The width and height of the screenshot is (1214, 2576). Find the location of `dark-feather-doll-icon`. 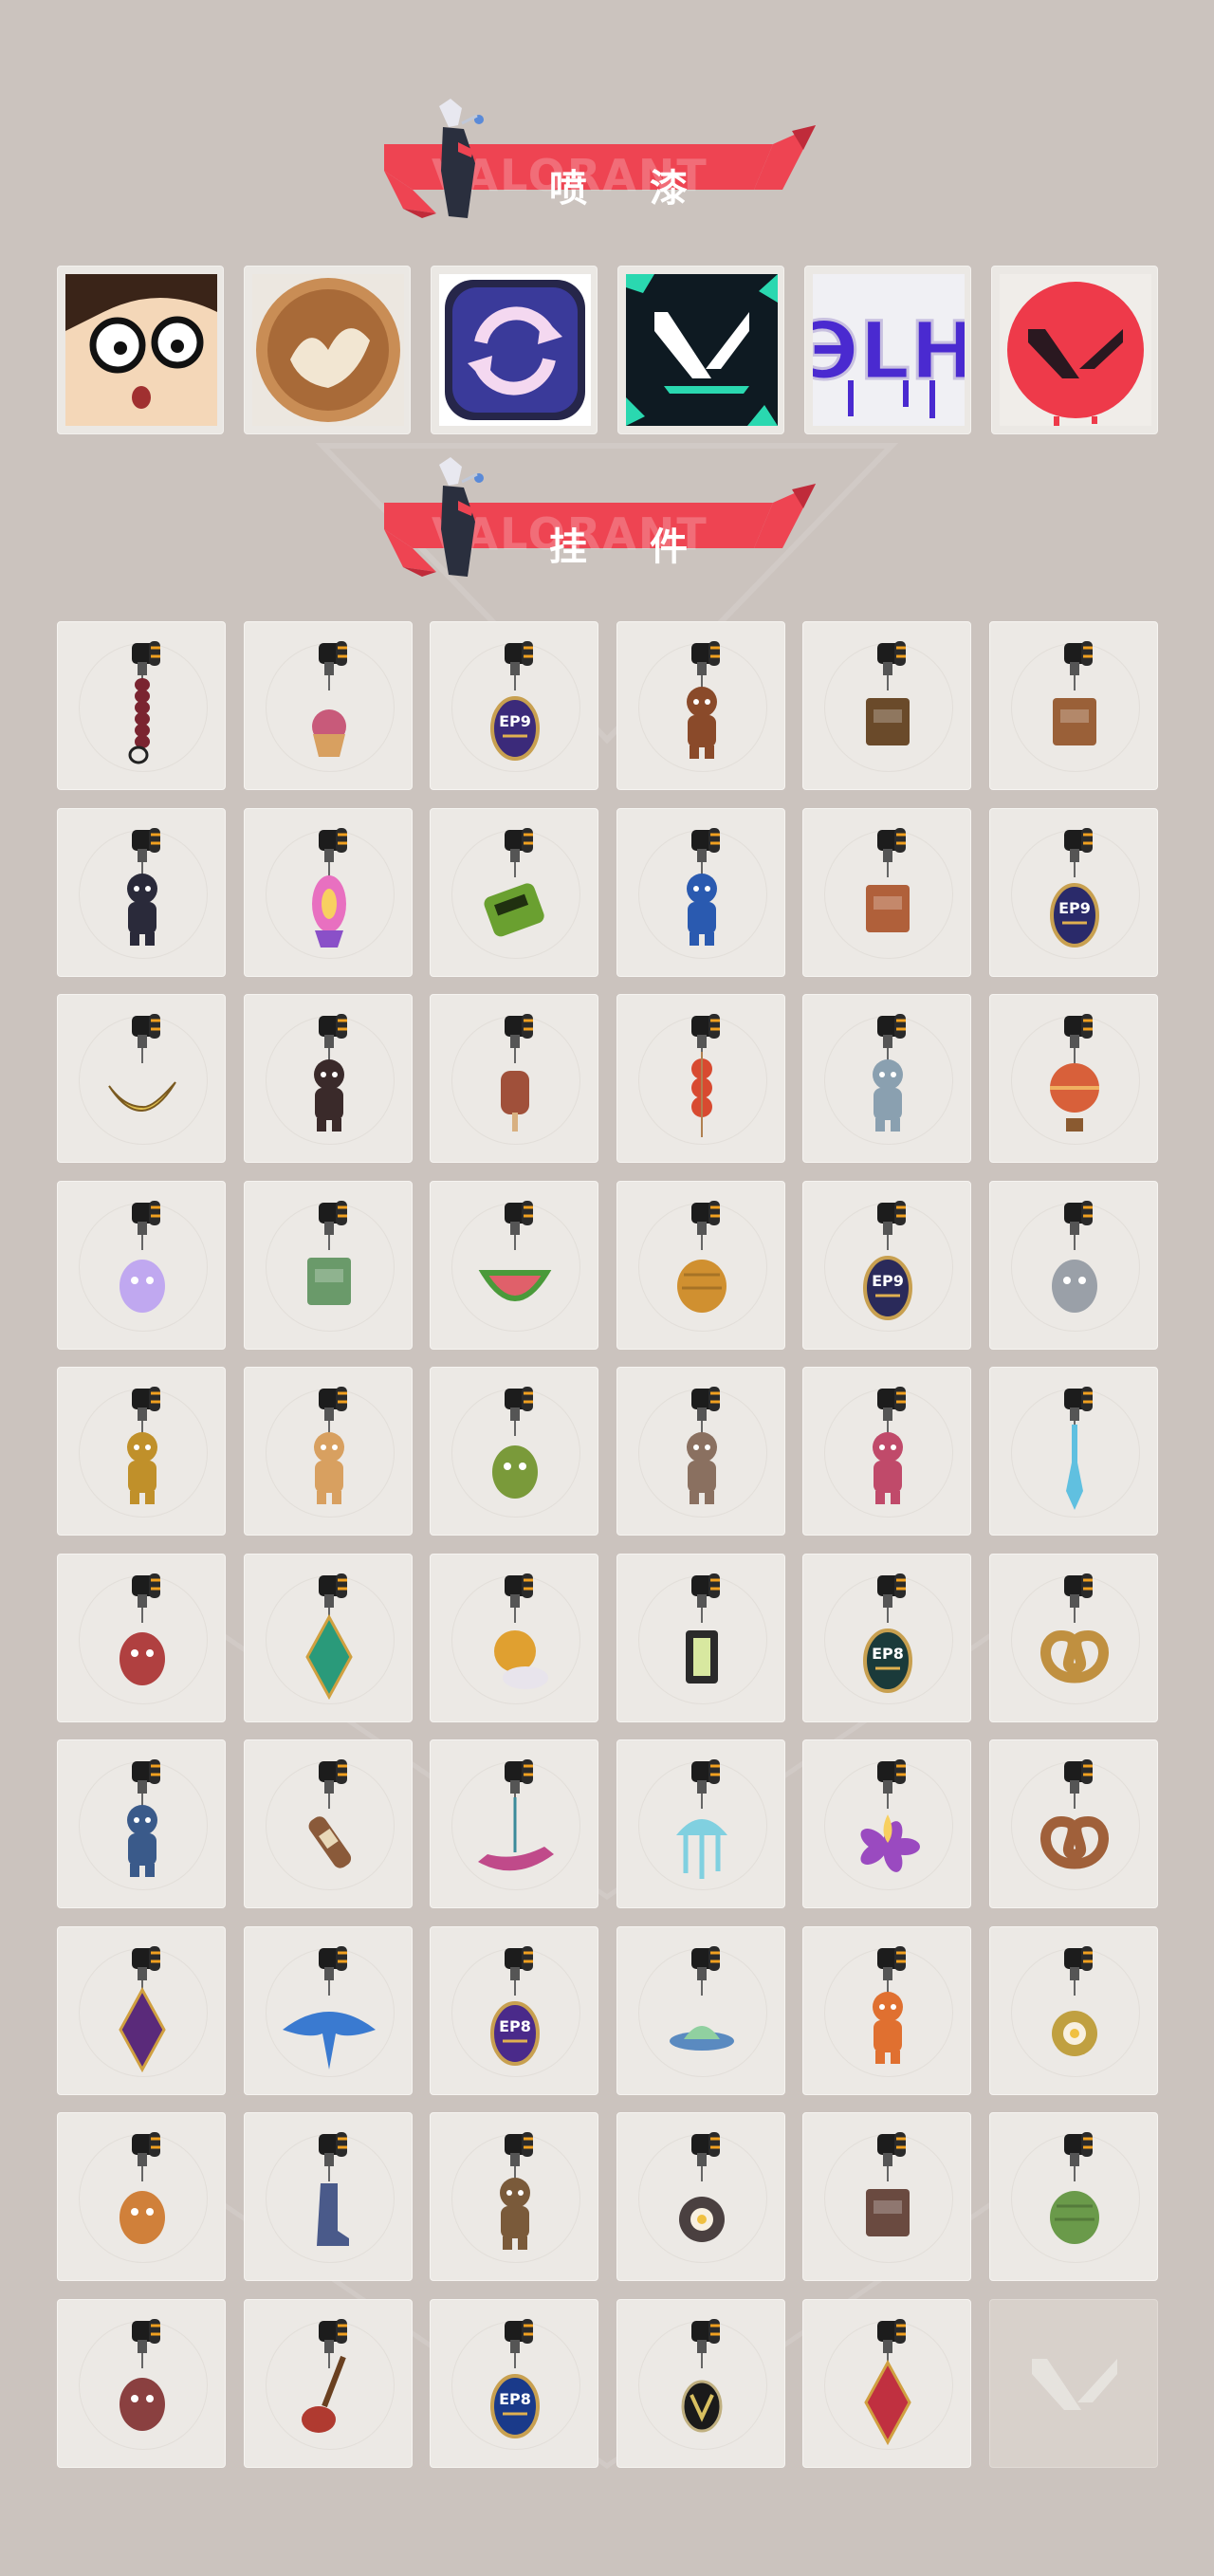

dark-feather-doll-icon is located at coordinates (330, 1073).